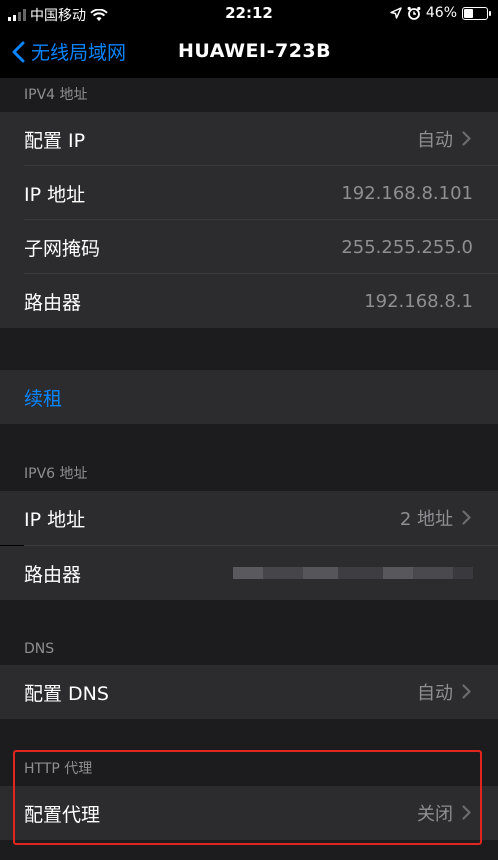 The image size is (498, 860). Describe the element at coordinates (418, 301) in the screenshot. I see `row-value: 192.168.8.1` at that location.